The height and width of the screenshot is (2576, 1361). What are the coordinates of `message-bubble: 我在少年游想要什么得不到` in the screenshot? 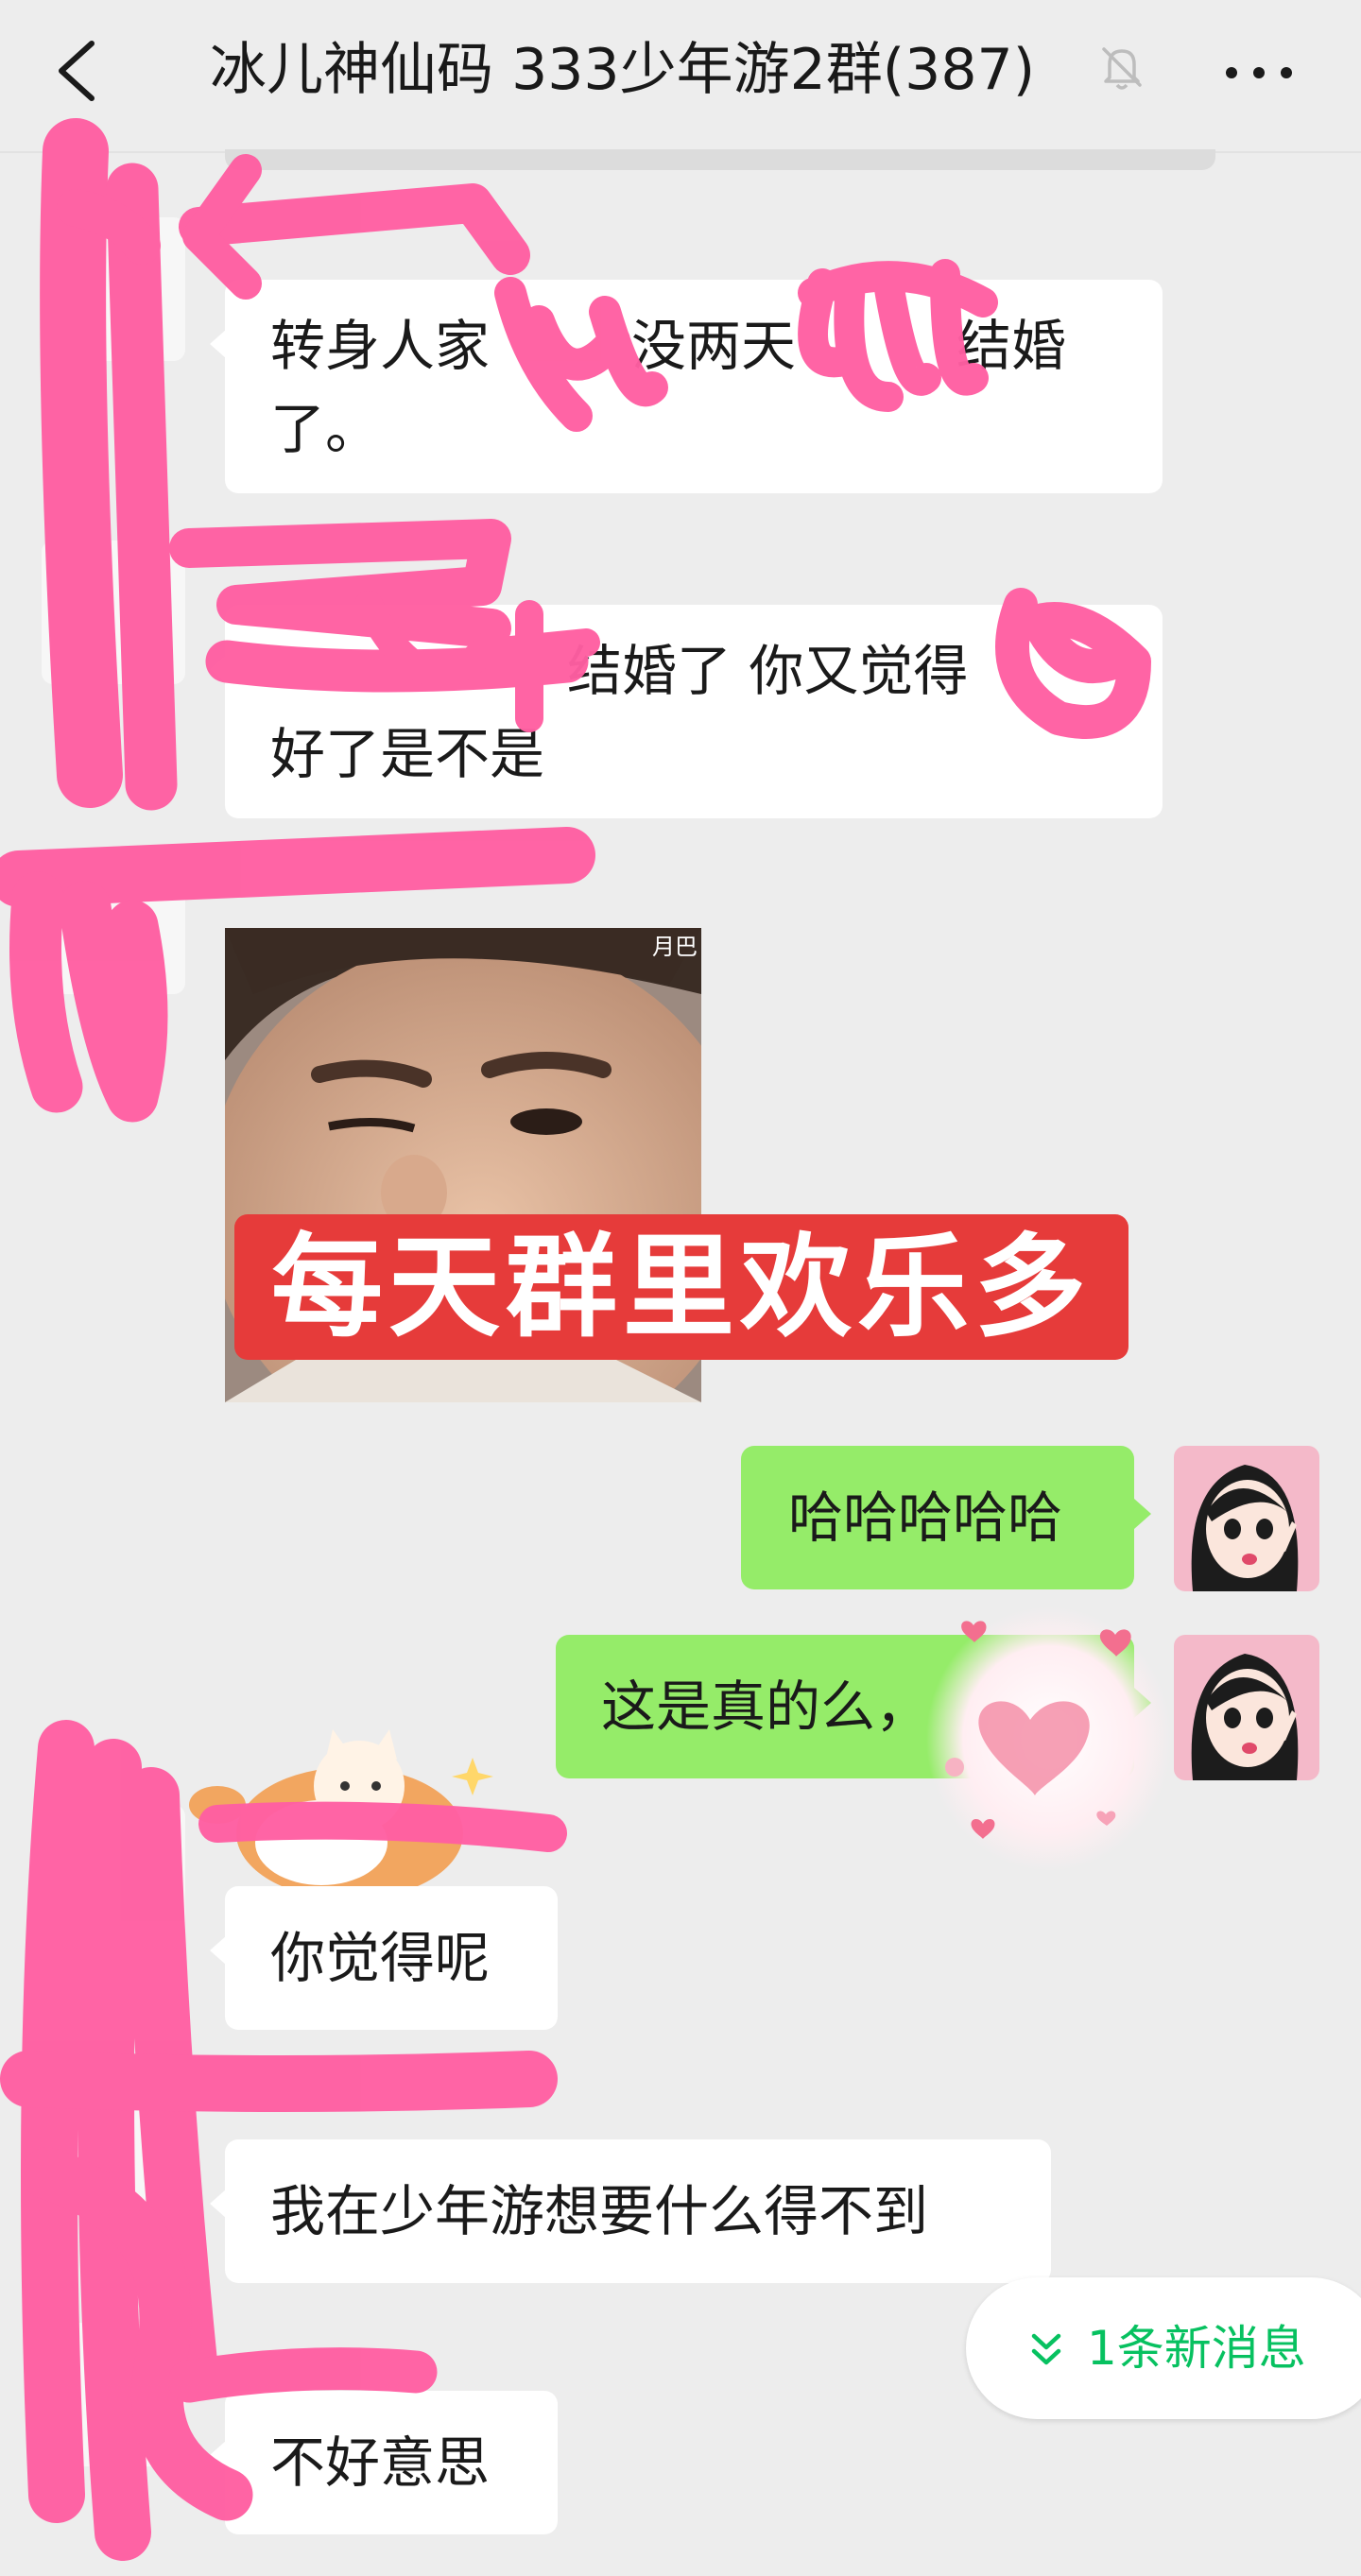 It's located at (630, 2211).